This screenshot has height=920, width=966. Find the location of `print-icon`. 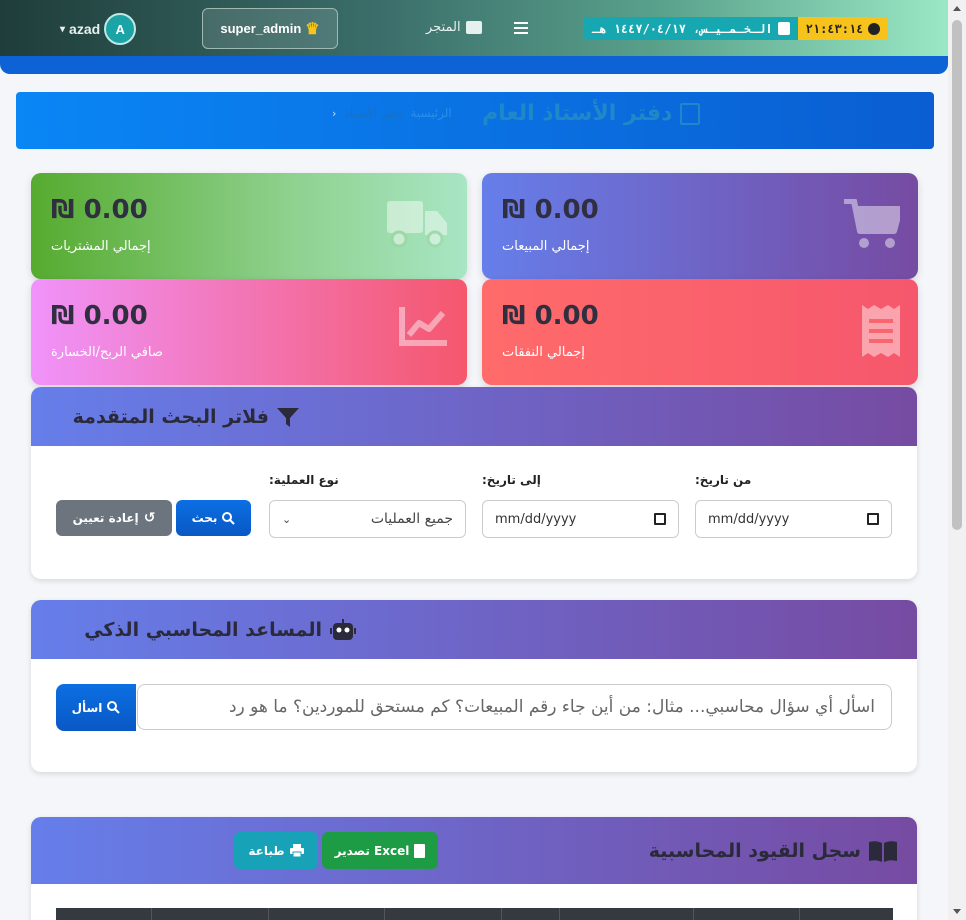

print-icon is located at coordinates (296, 850).